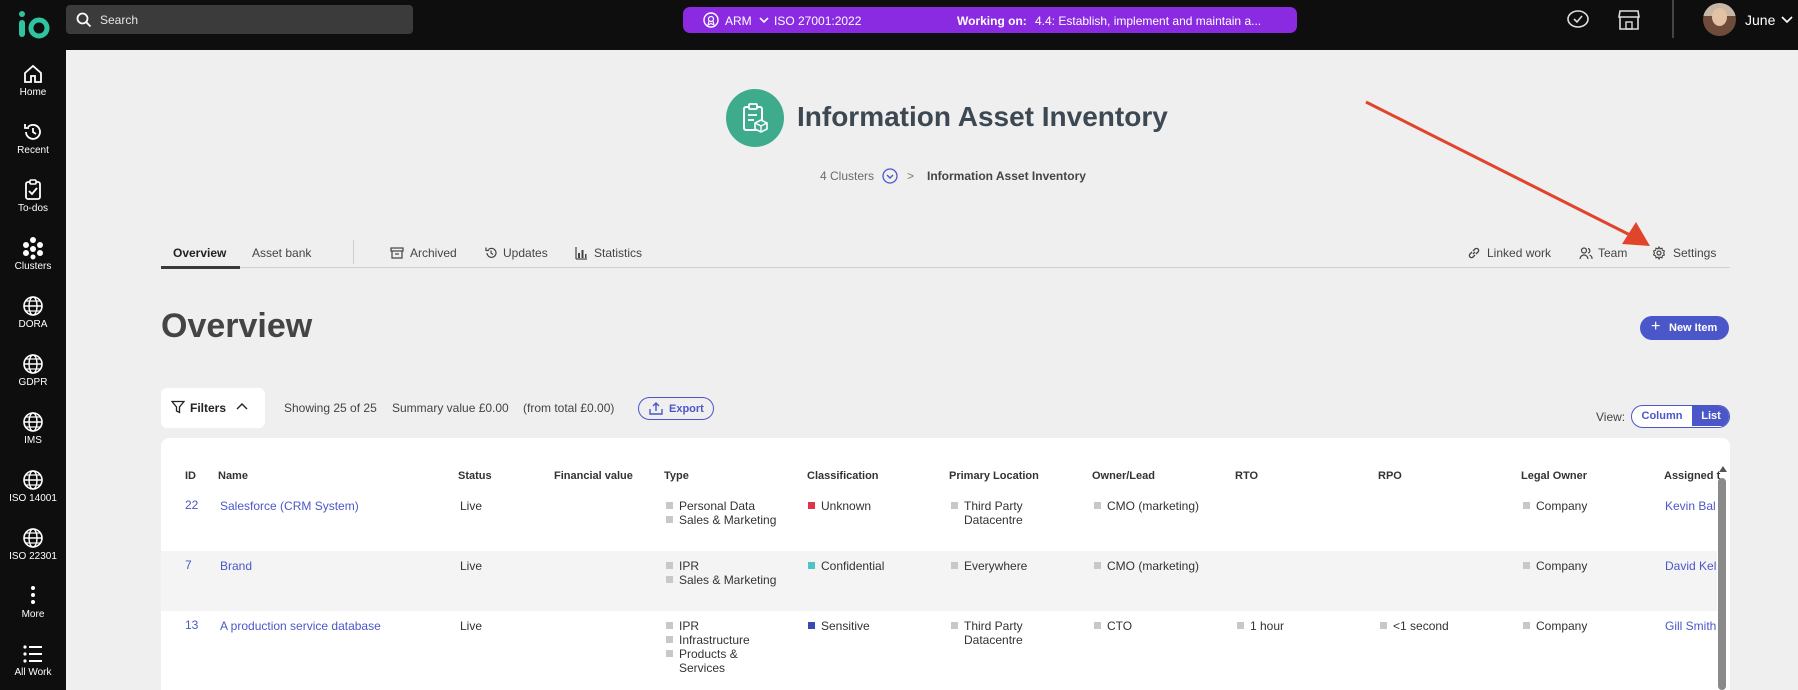 This screenshot has width=1798, height=690. Describe the element at coordinates (32, 132) in the screenshot. I see `history-icon` at that location.